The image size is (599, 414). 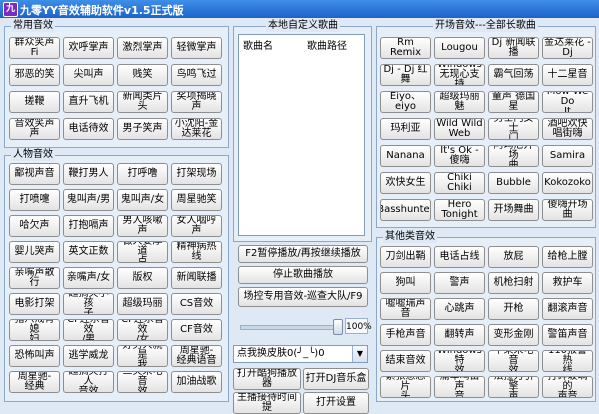 What do you see at coordinates (567, 283) in the screenshot?
I see `other-sound-button: 救护车` at bounding box center [567, 283].